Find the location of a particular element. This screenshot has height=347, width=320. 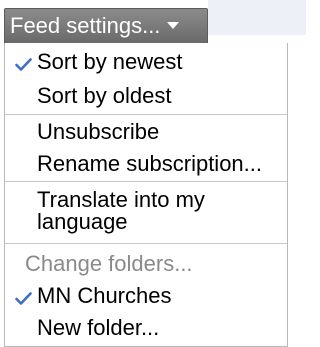

menu-item-translate: Translate into my language is located at coordinates (146, 215).